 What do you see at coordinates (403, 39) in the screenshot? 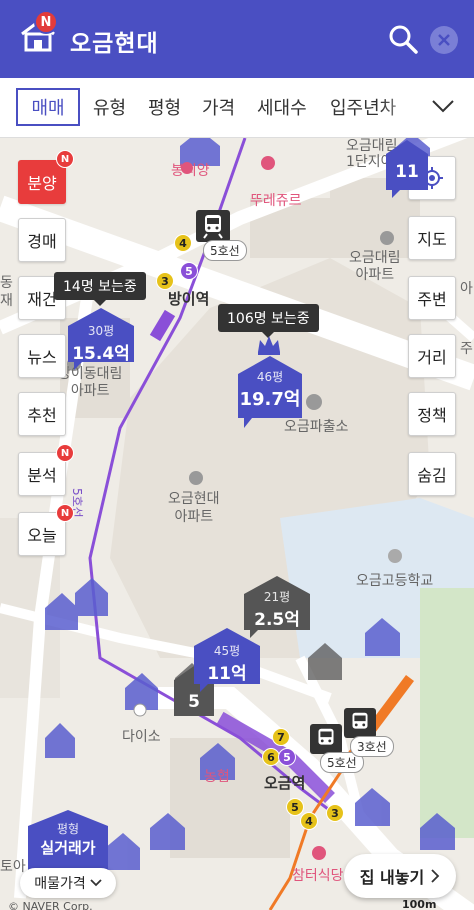
I see `search-icon` at bounding box center [403, 39].